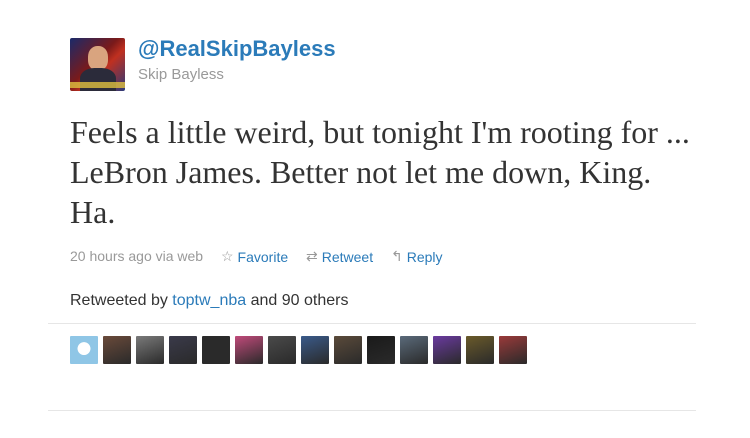 This screenshot has height=438, width=750. What do you see at coordinates (119, 300) in the screenshot?
I see `retweeted-prefix: Retweeted by` at bounding box center [119, 300].